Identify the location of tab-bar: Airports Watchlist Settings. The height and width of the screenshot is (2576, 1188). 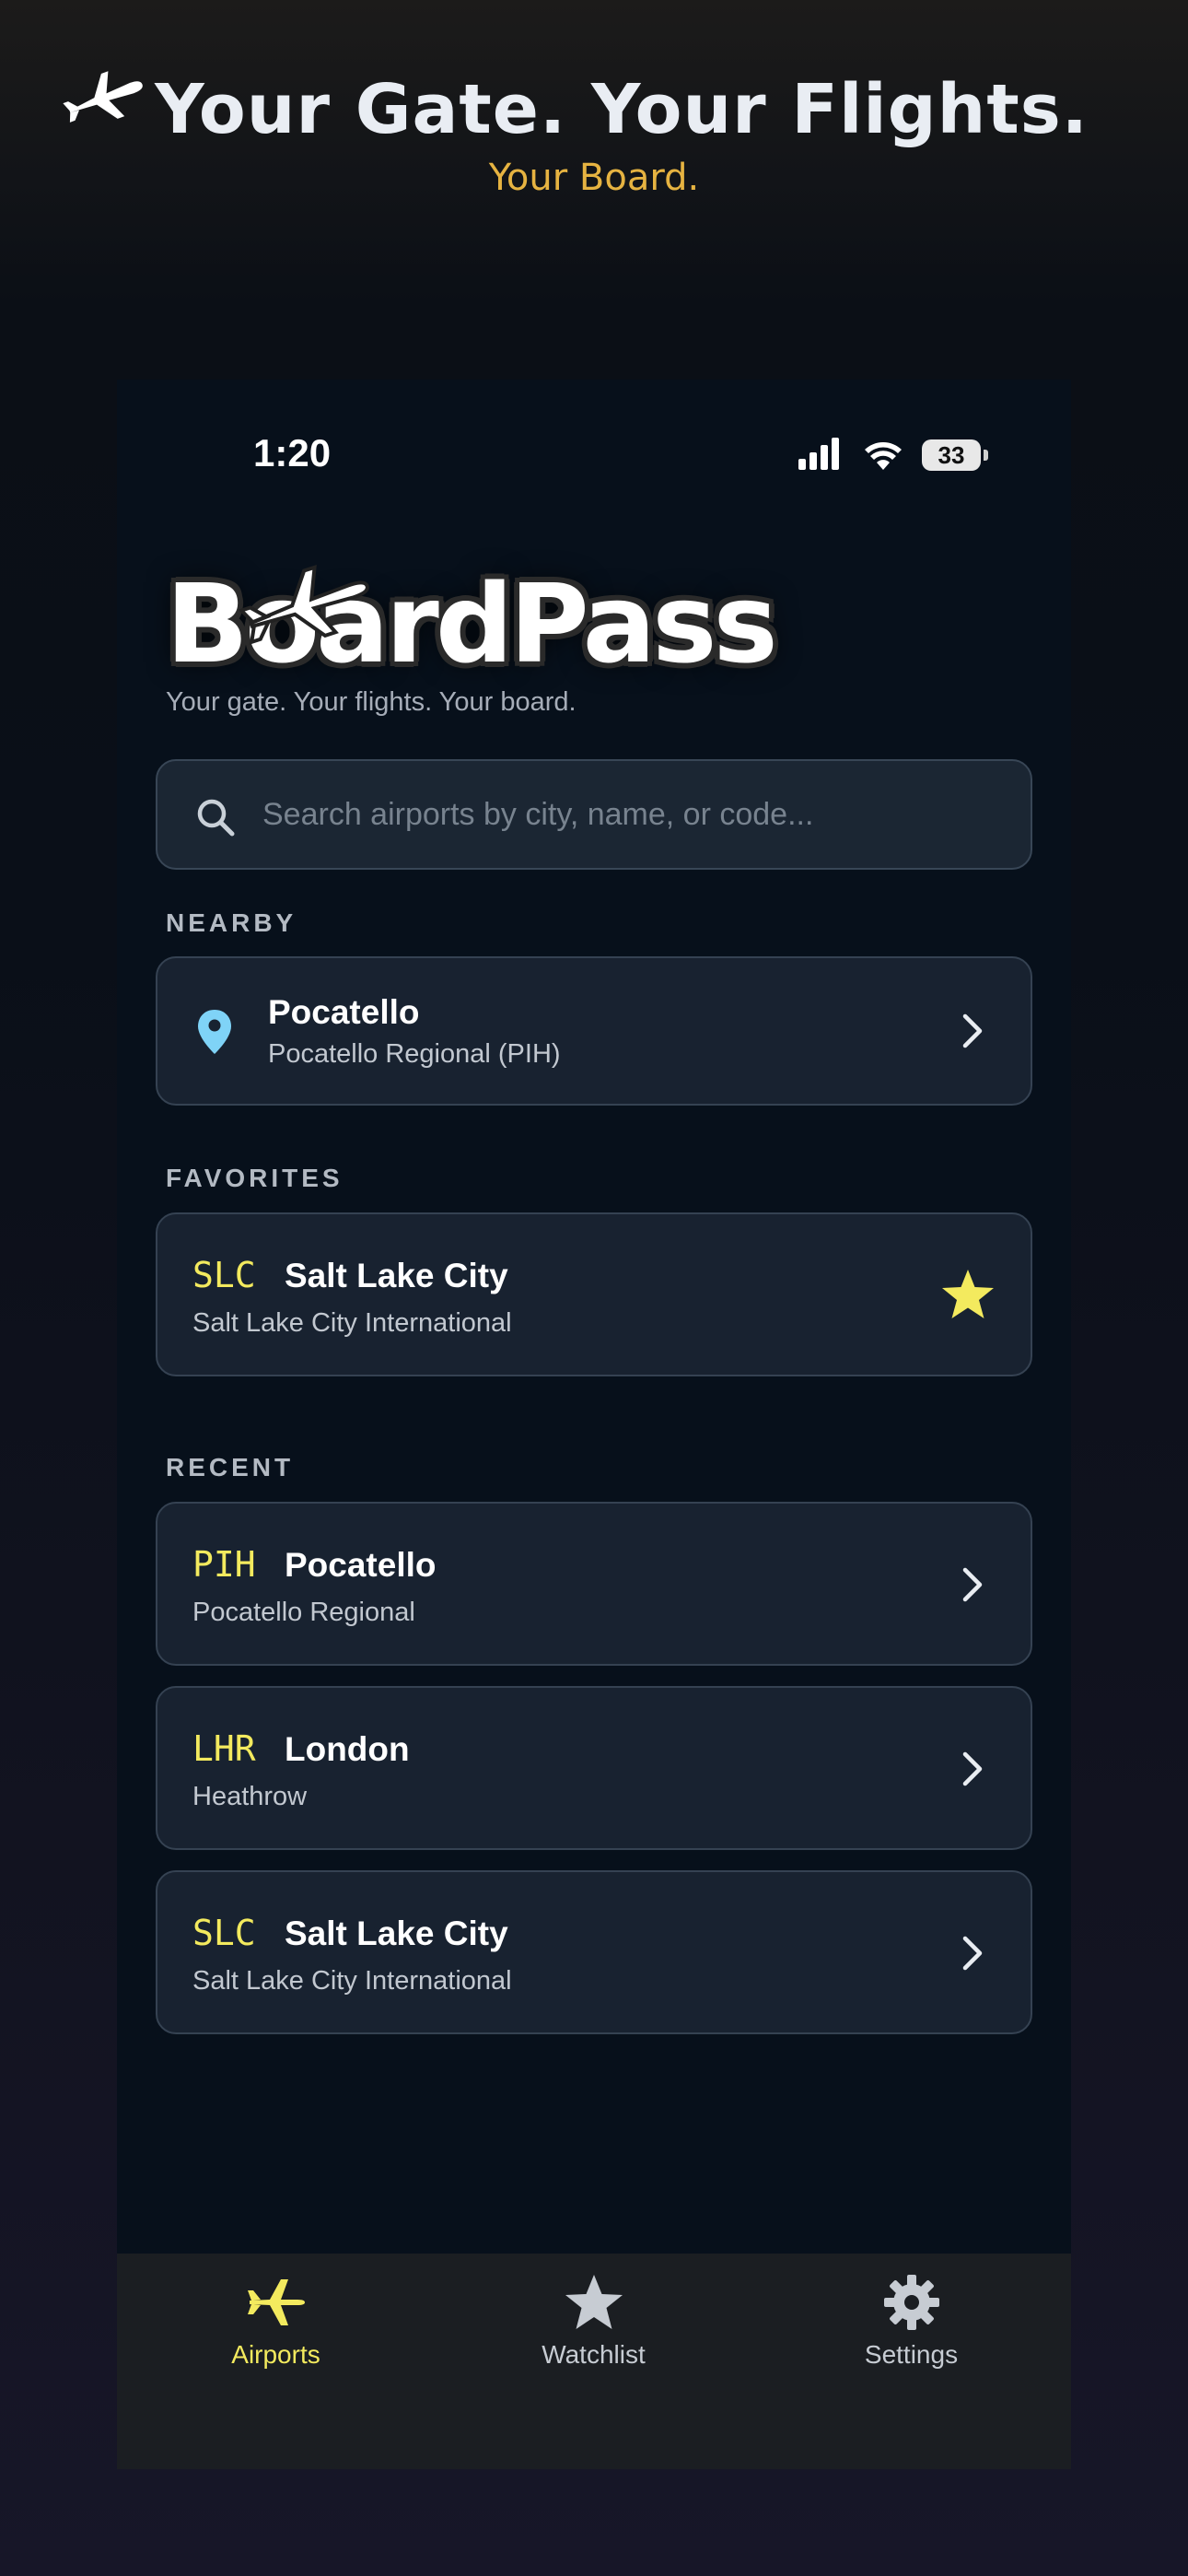
(594, 2361).